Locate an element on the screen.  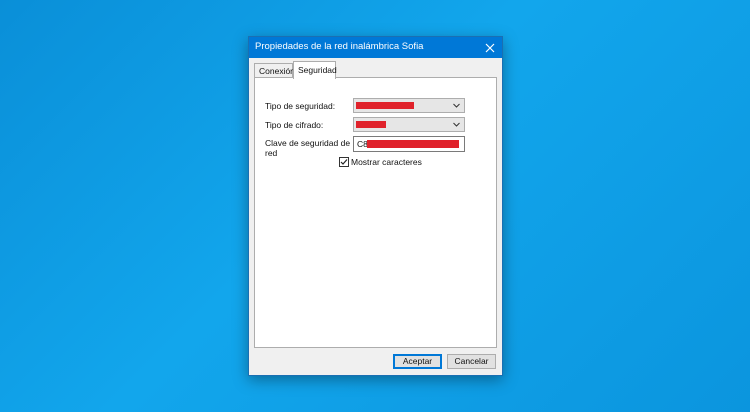
show-characters-checkbox is located at coordinates (344, 162).